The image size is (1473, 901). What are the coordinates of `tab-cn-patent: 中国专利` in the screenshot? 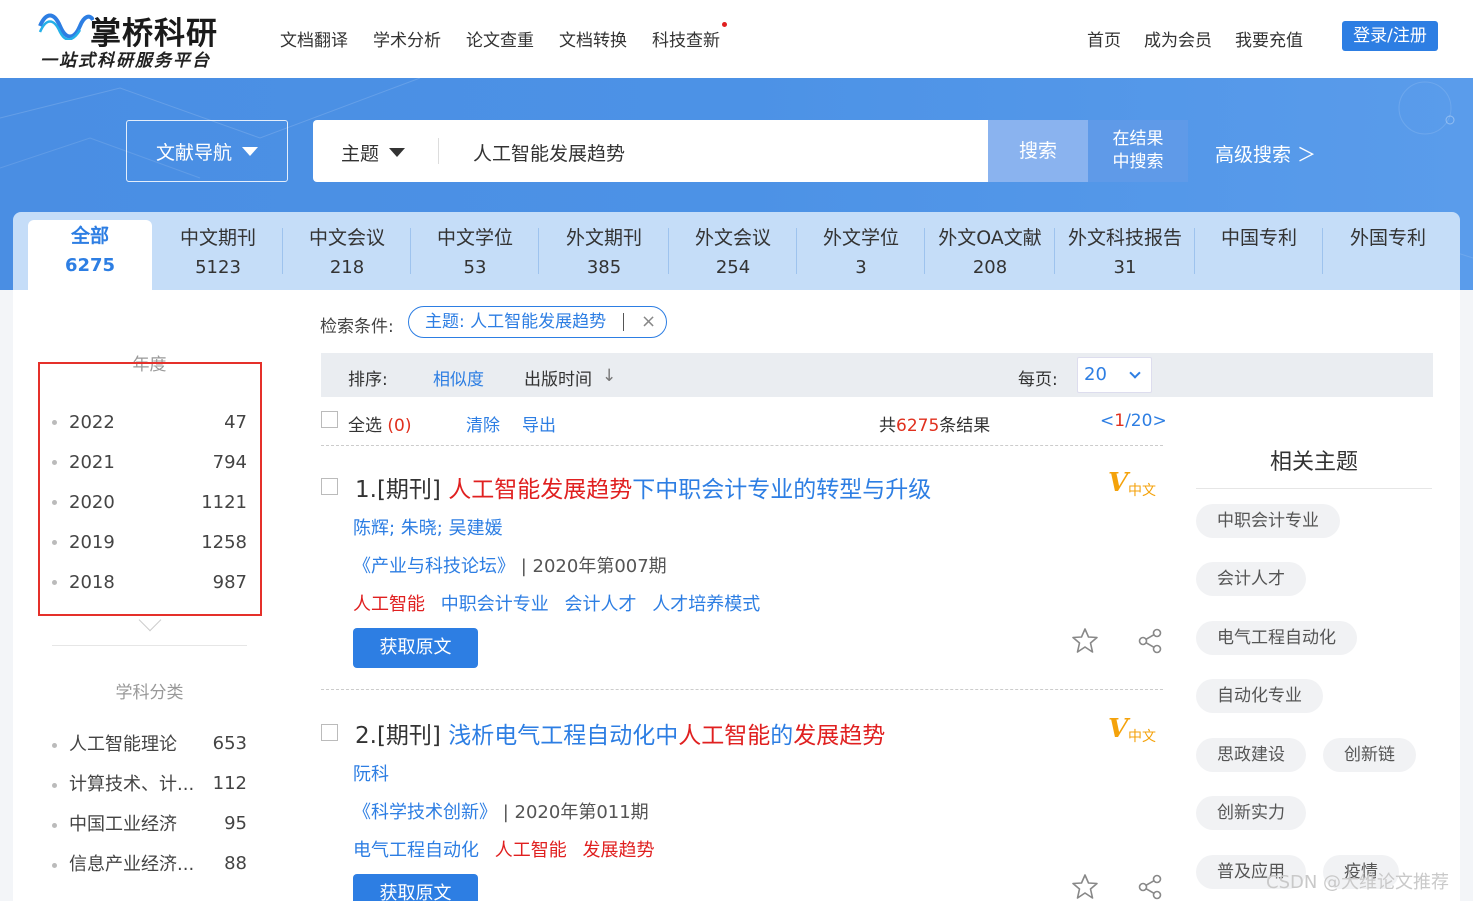 It's located at (1259, 256).